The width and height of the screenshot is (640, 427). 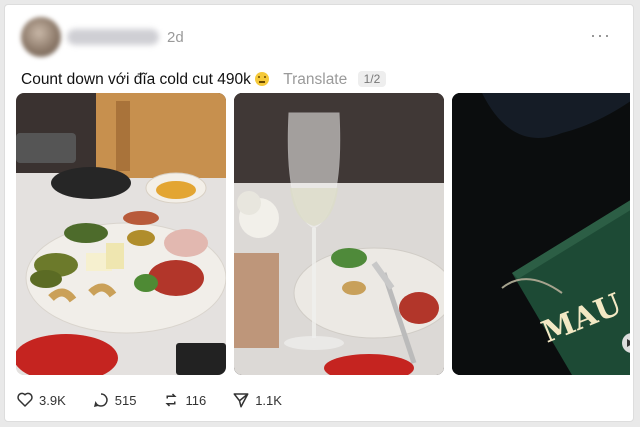 I want to click on post-stats-bar: 3.9K 515 116 1.1K, so click(x=162, y=400).